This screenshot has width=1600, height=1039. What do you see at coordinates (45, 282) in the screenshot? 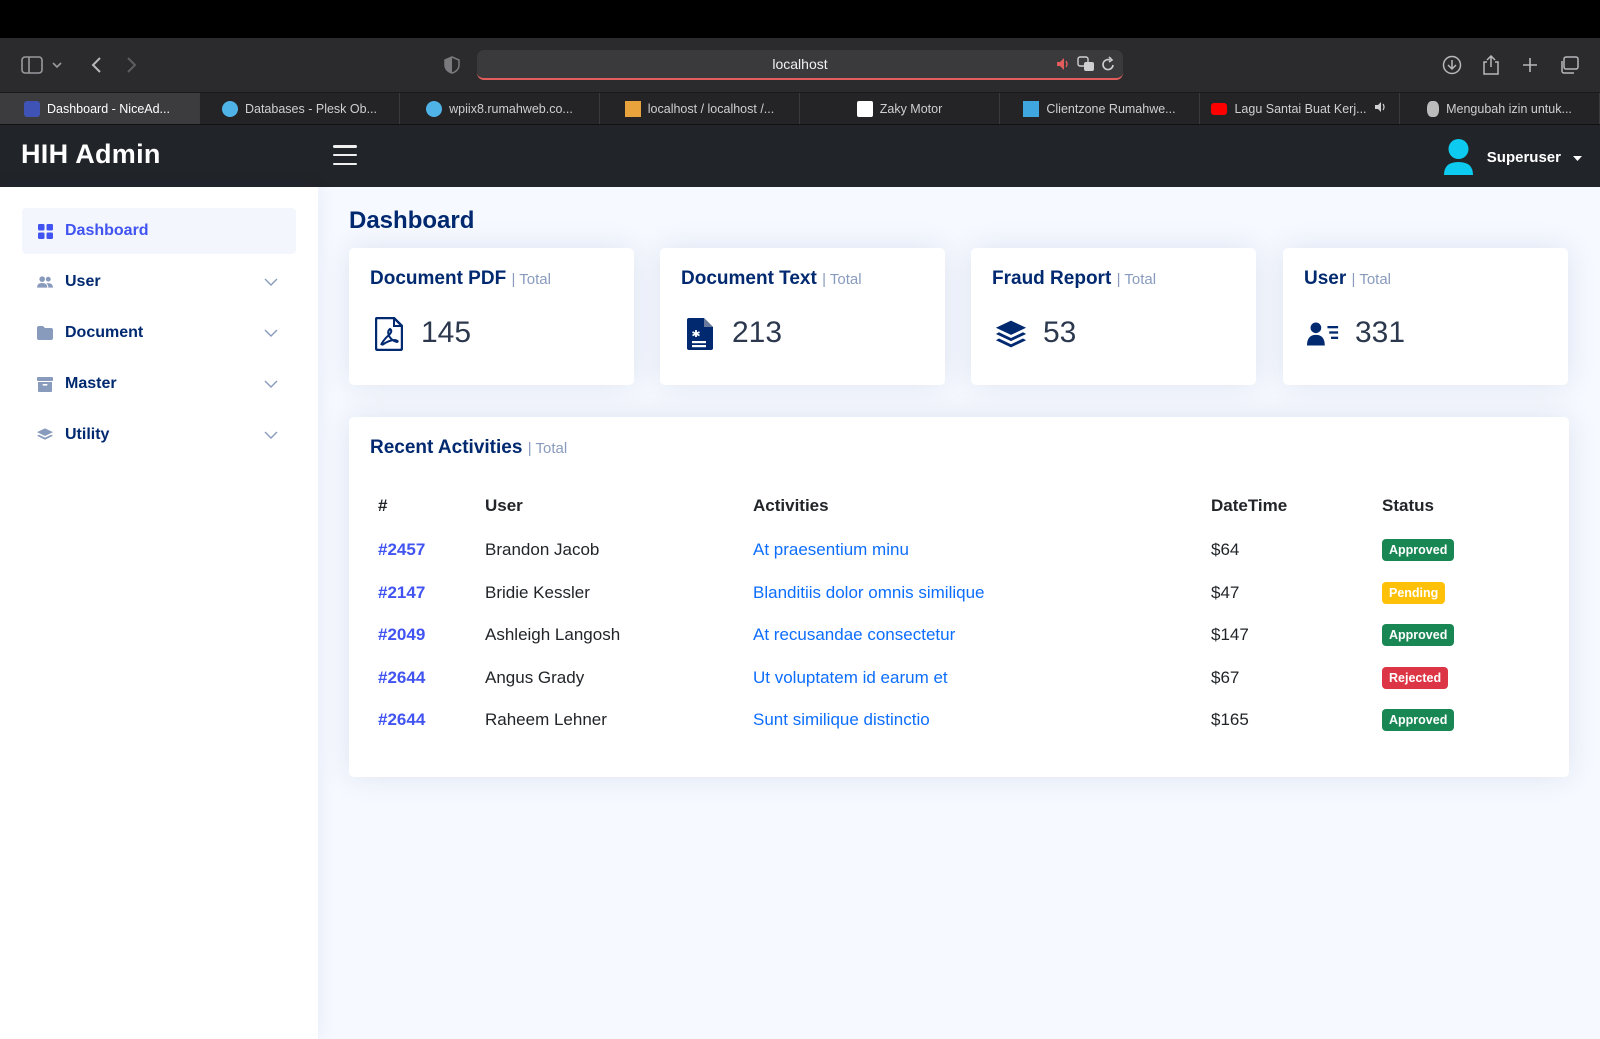
I see `people-icon` at bounding box center [45, 282].